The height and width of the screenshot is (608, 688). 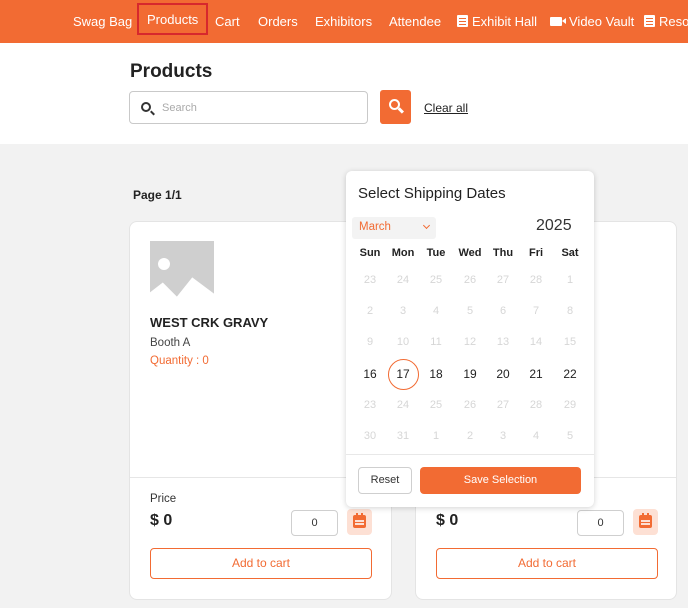 What do you see at coordinates (436, 342) in the screenshot?
I see `calendar-day: 11` at bounding box center [436, 342].